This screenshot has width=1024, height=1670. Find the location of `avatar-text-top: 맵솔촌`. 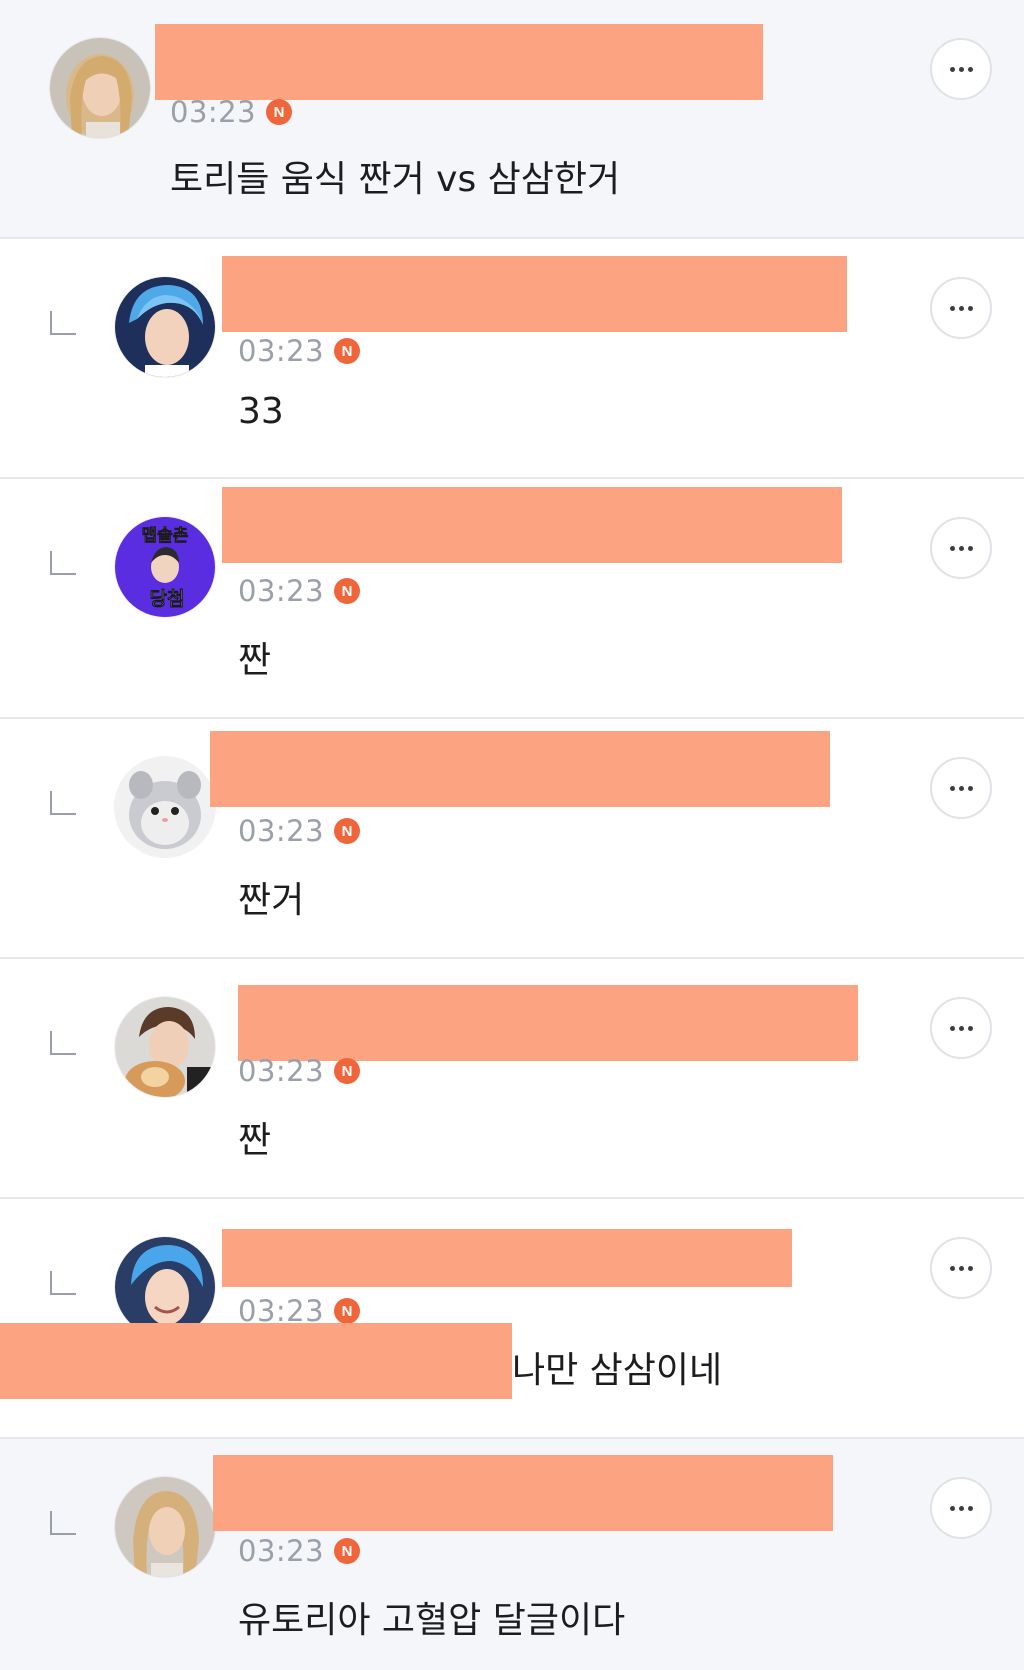

avatar-text-top: 맵솔촌 is located at coordinates (165, 536).